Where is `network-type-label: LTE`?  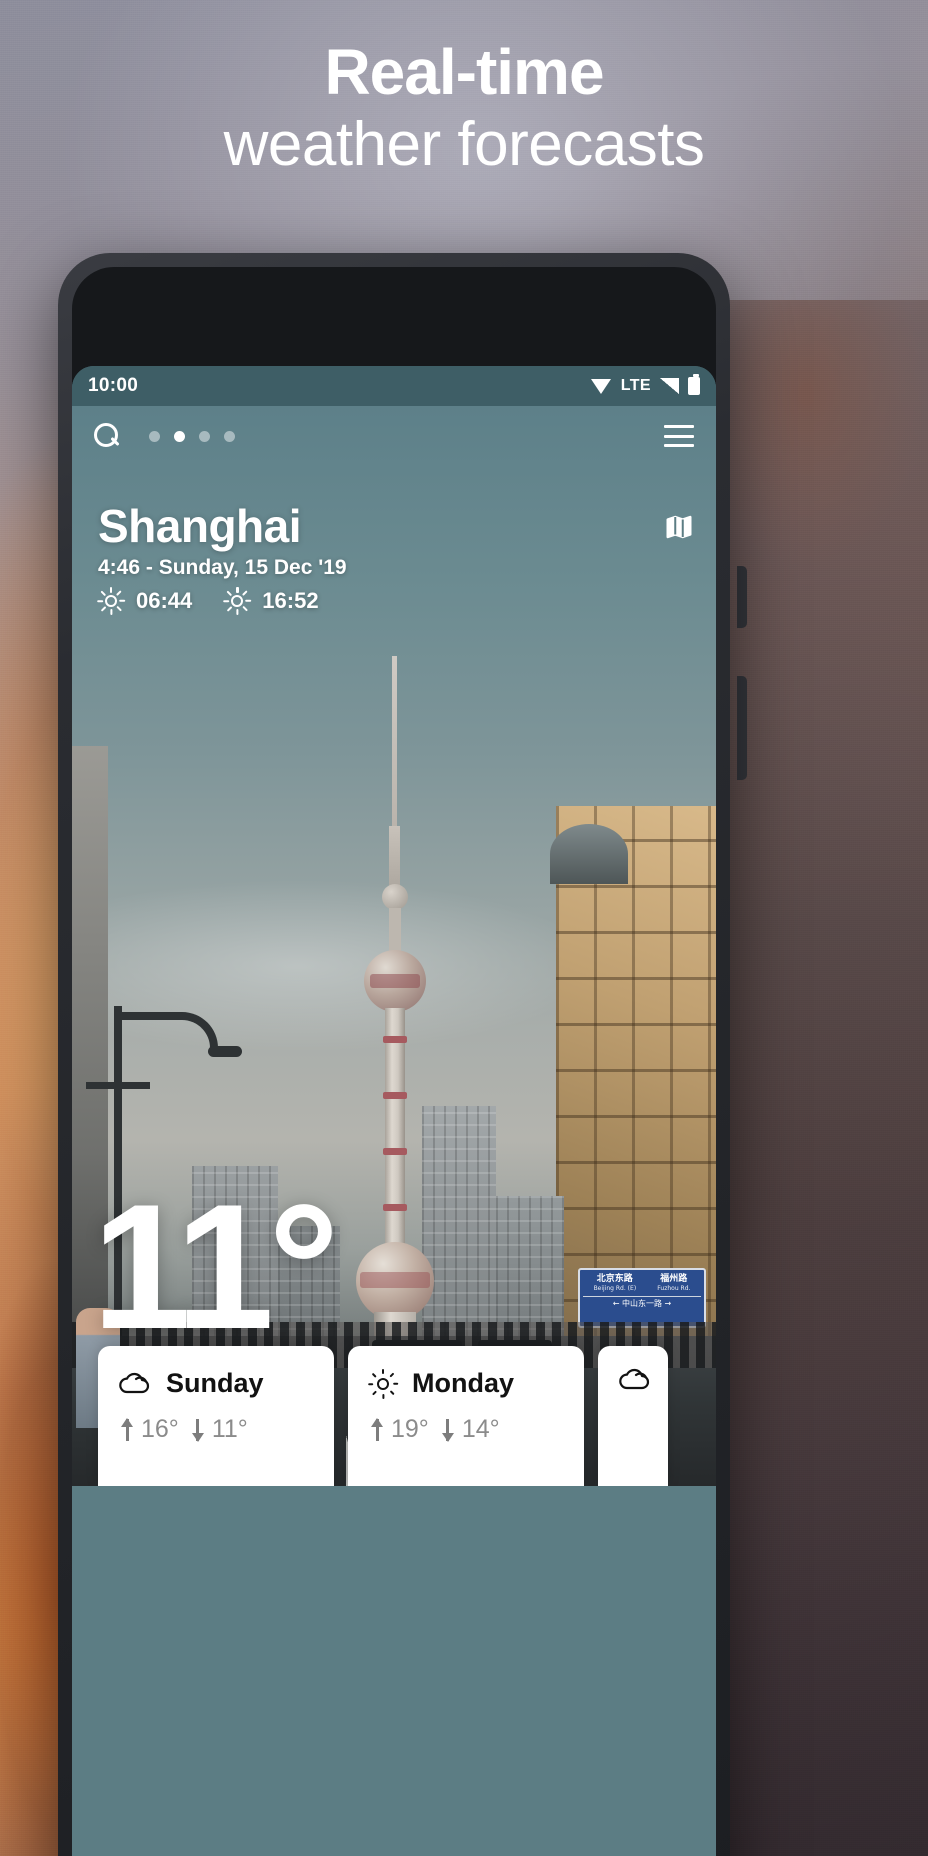
network-type-label: LTE is located at coordinates (635, 385).